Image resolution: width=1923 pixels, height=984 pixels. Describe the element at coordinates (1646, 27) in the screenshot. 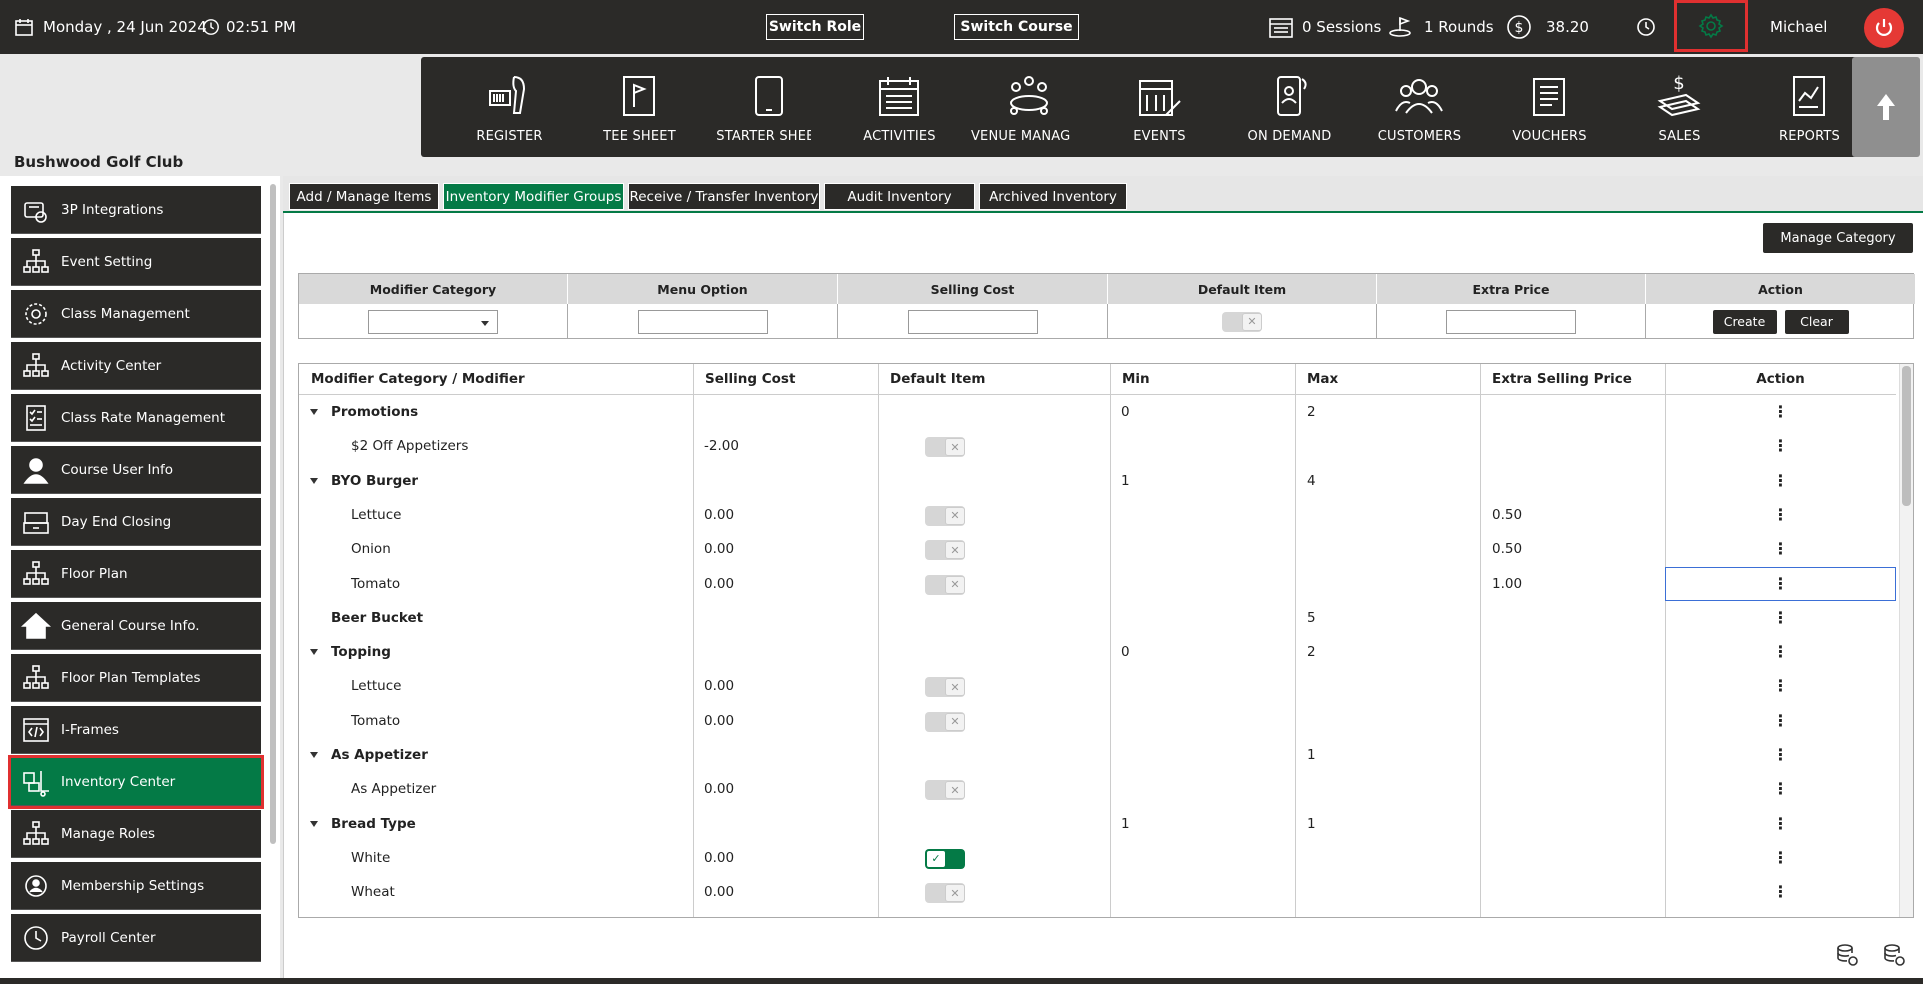

I see `history-button` at that location.